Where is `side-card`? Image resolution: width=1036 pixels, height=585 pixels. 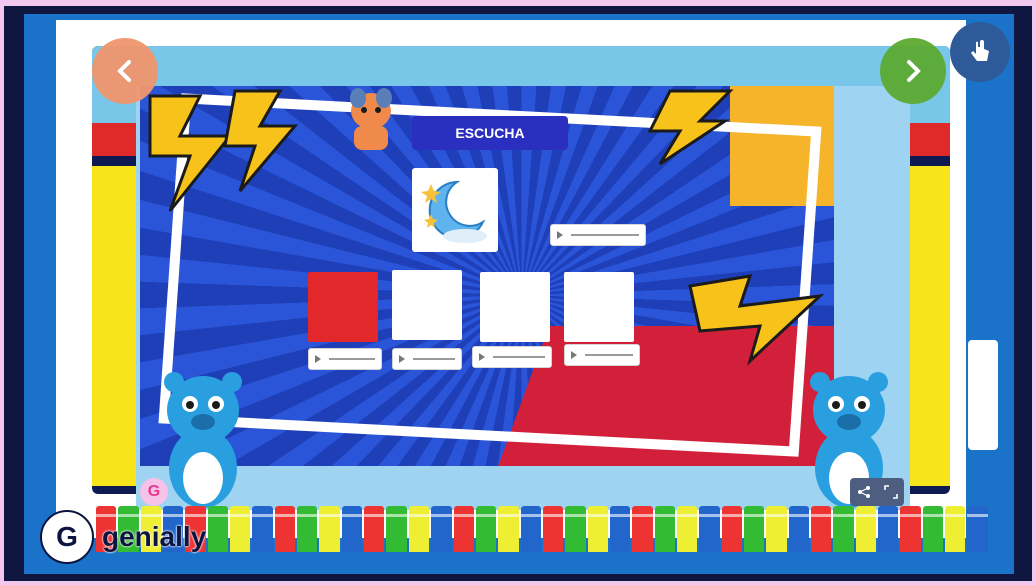
side-card is located at coordinates (983, 395).